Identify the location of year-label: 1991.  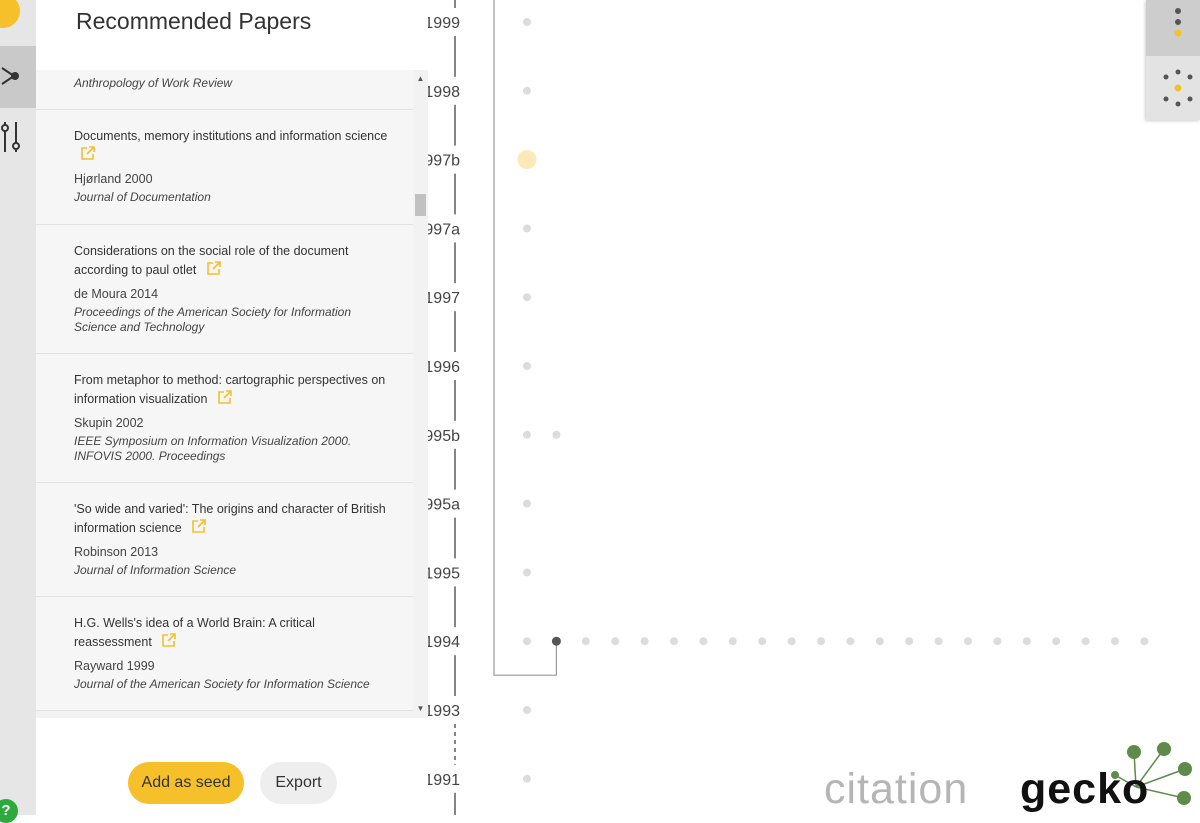
(444, 780).